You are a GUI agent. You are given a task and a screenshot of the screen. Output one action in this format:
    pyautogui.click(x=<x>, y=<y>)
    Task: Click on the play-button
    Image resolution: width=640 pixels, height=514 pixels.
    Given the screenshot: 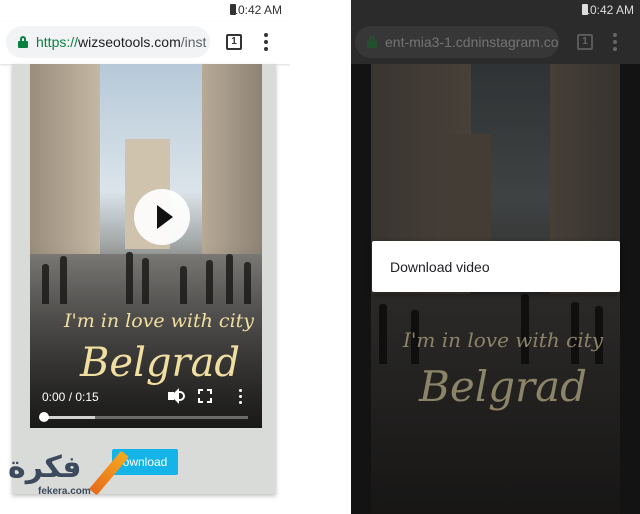 What is the action you would take?
    pyautogui.click(x=162, y=217)
    